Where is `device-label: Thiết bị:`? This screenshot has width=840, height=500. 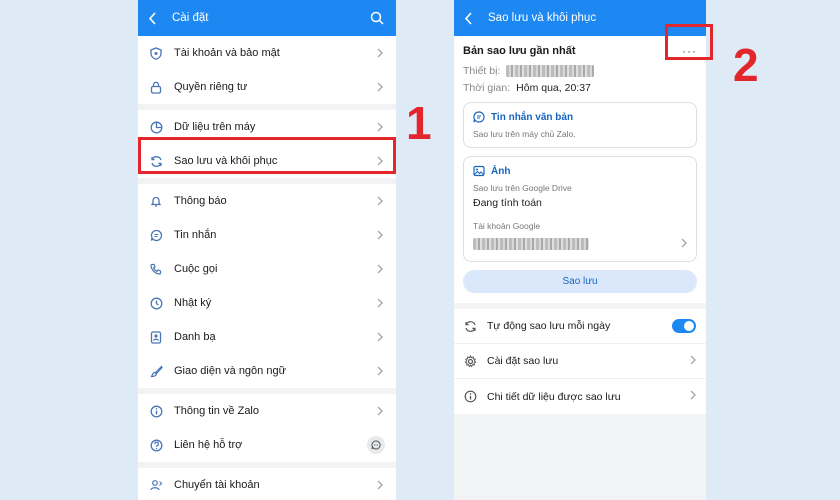
device-label: Thiết bị: is located at coordinates (482, 71).